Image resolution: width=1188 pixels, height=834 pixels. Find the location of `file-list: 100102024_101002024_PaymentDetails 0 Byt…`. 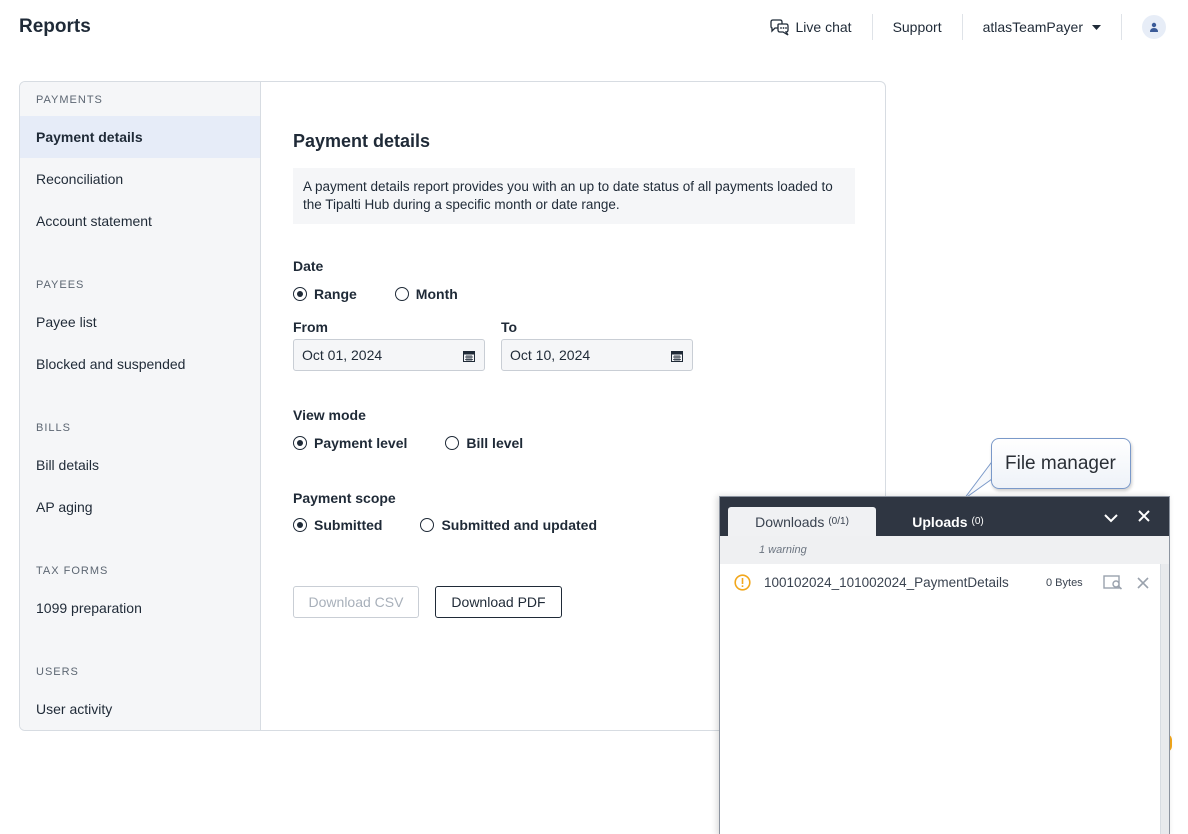

file-list: 100102024_101002024_PaymentDetails 0 Byt… is located at coordinates (941, 699).